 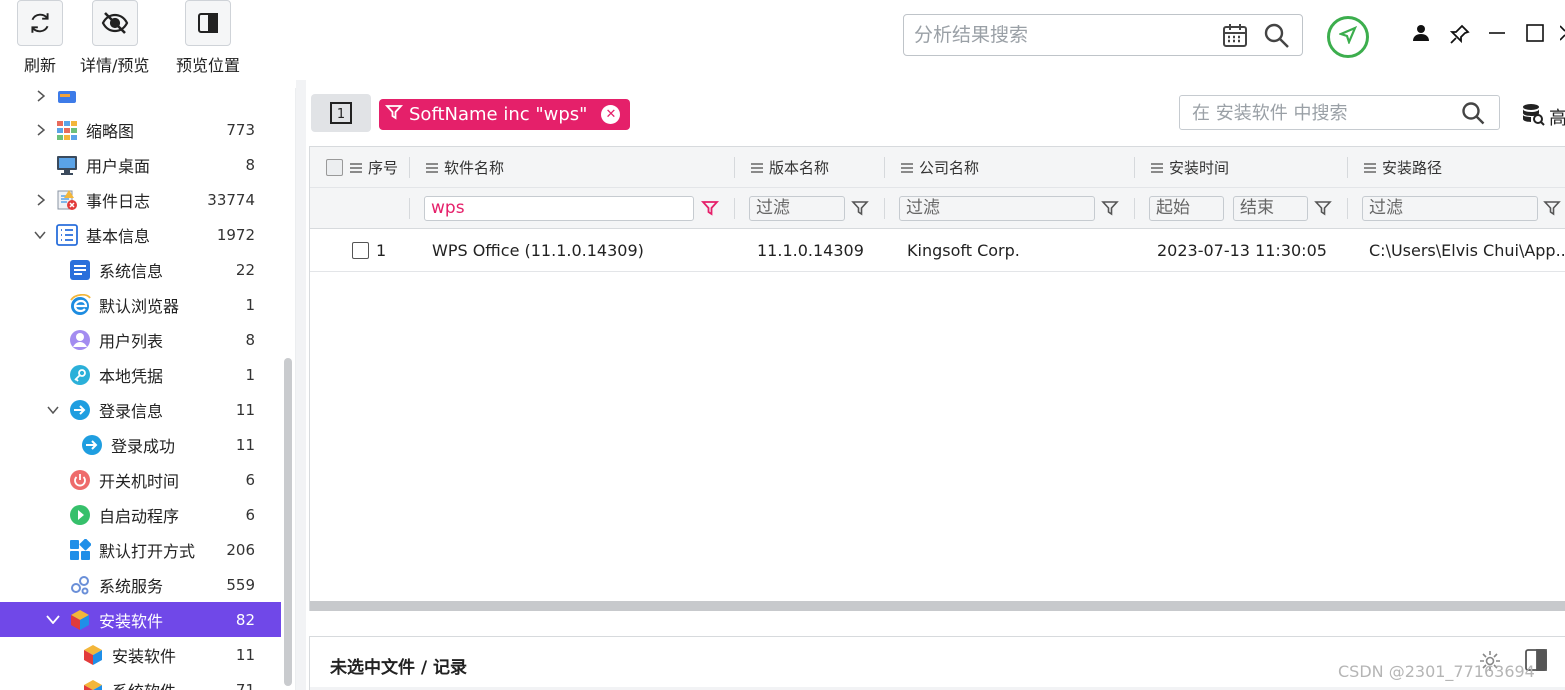 I want to click on version-filter-input: 过滤, so click(x=797, y=208).